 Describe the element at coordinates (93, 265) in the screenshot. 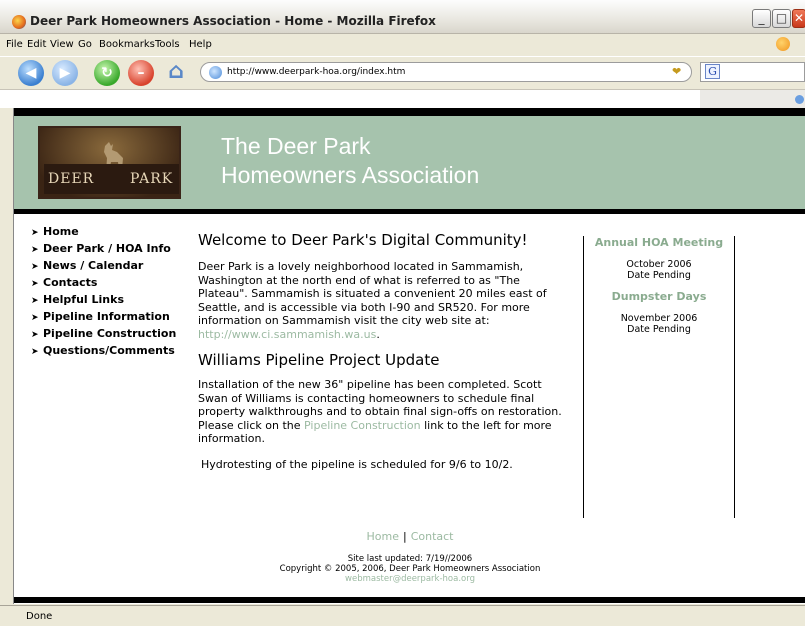

I see `nav-label: News / Calendar` at that location.